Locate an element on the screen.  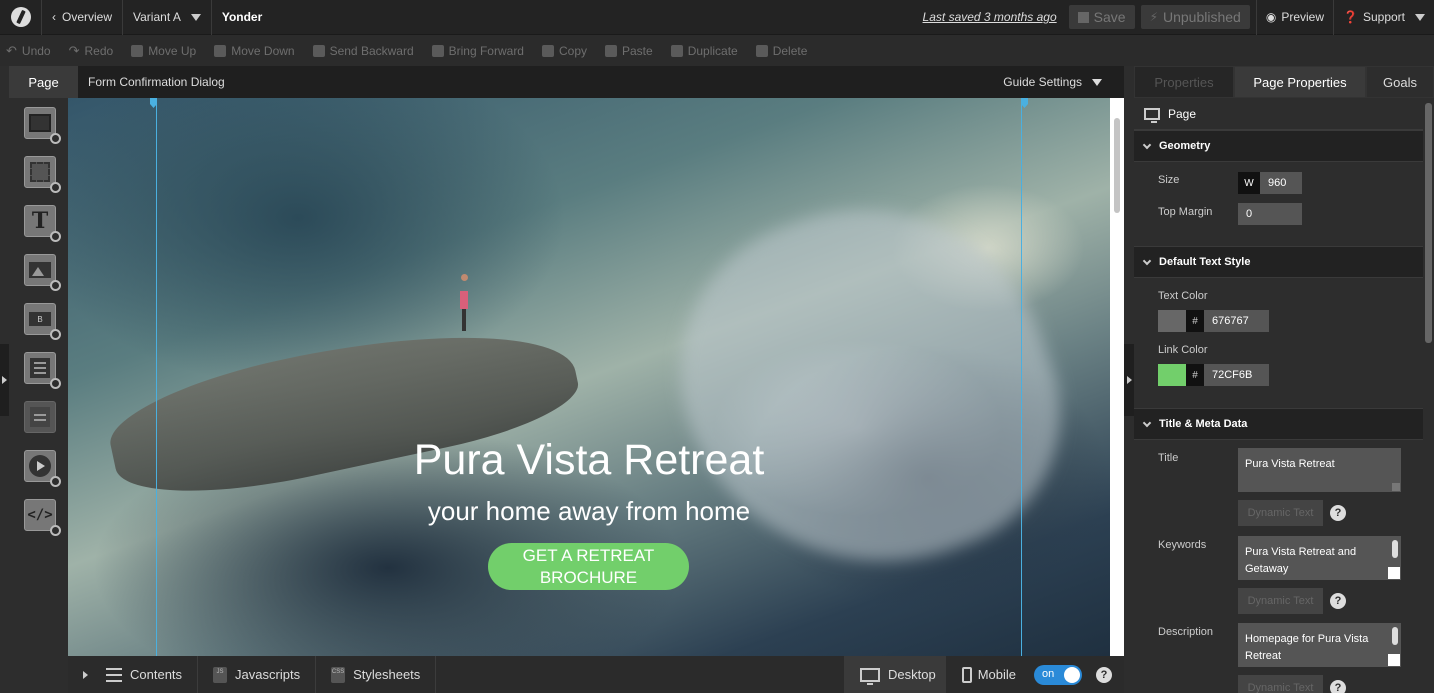
width-input: 960 is located at coordinates (1281, 183).